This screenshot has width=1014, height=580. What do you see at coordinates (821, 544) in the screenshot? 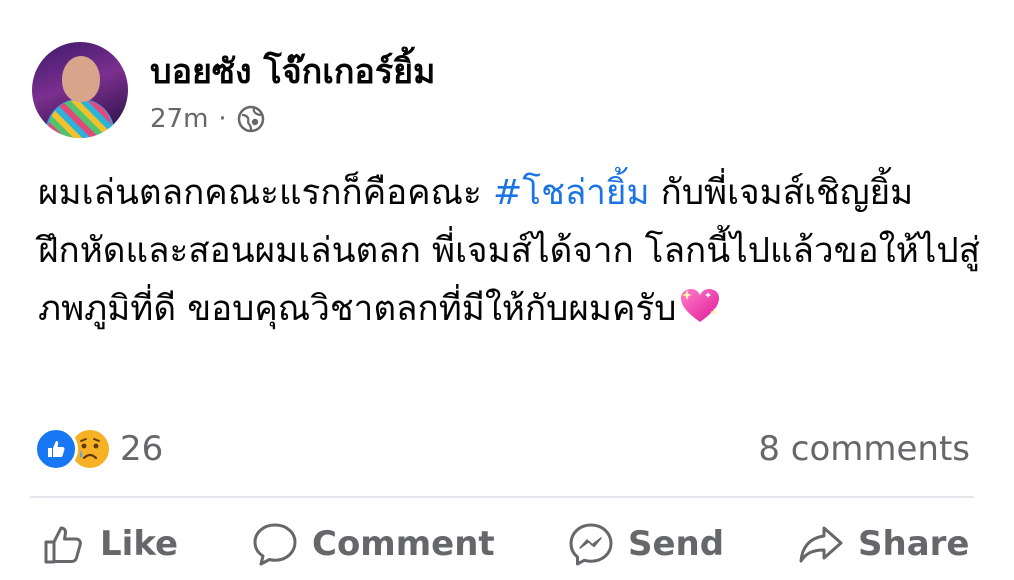
I see `share-arrow-icon` at bounding box center [821, 544].